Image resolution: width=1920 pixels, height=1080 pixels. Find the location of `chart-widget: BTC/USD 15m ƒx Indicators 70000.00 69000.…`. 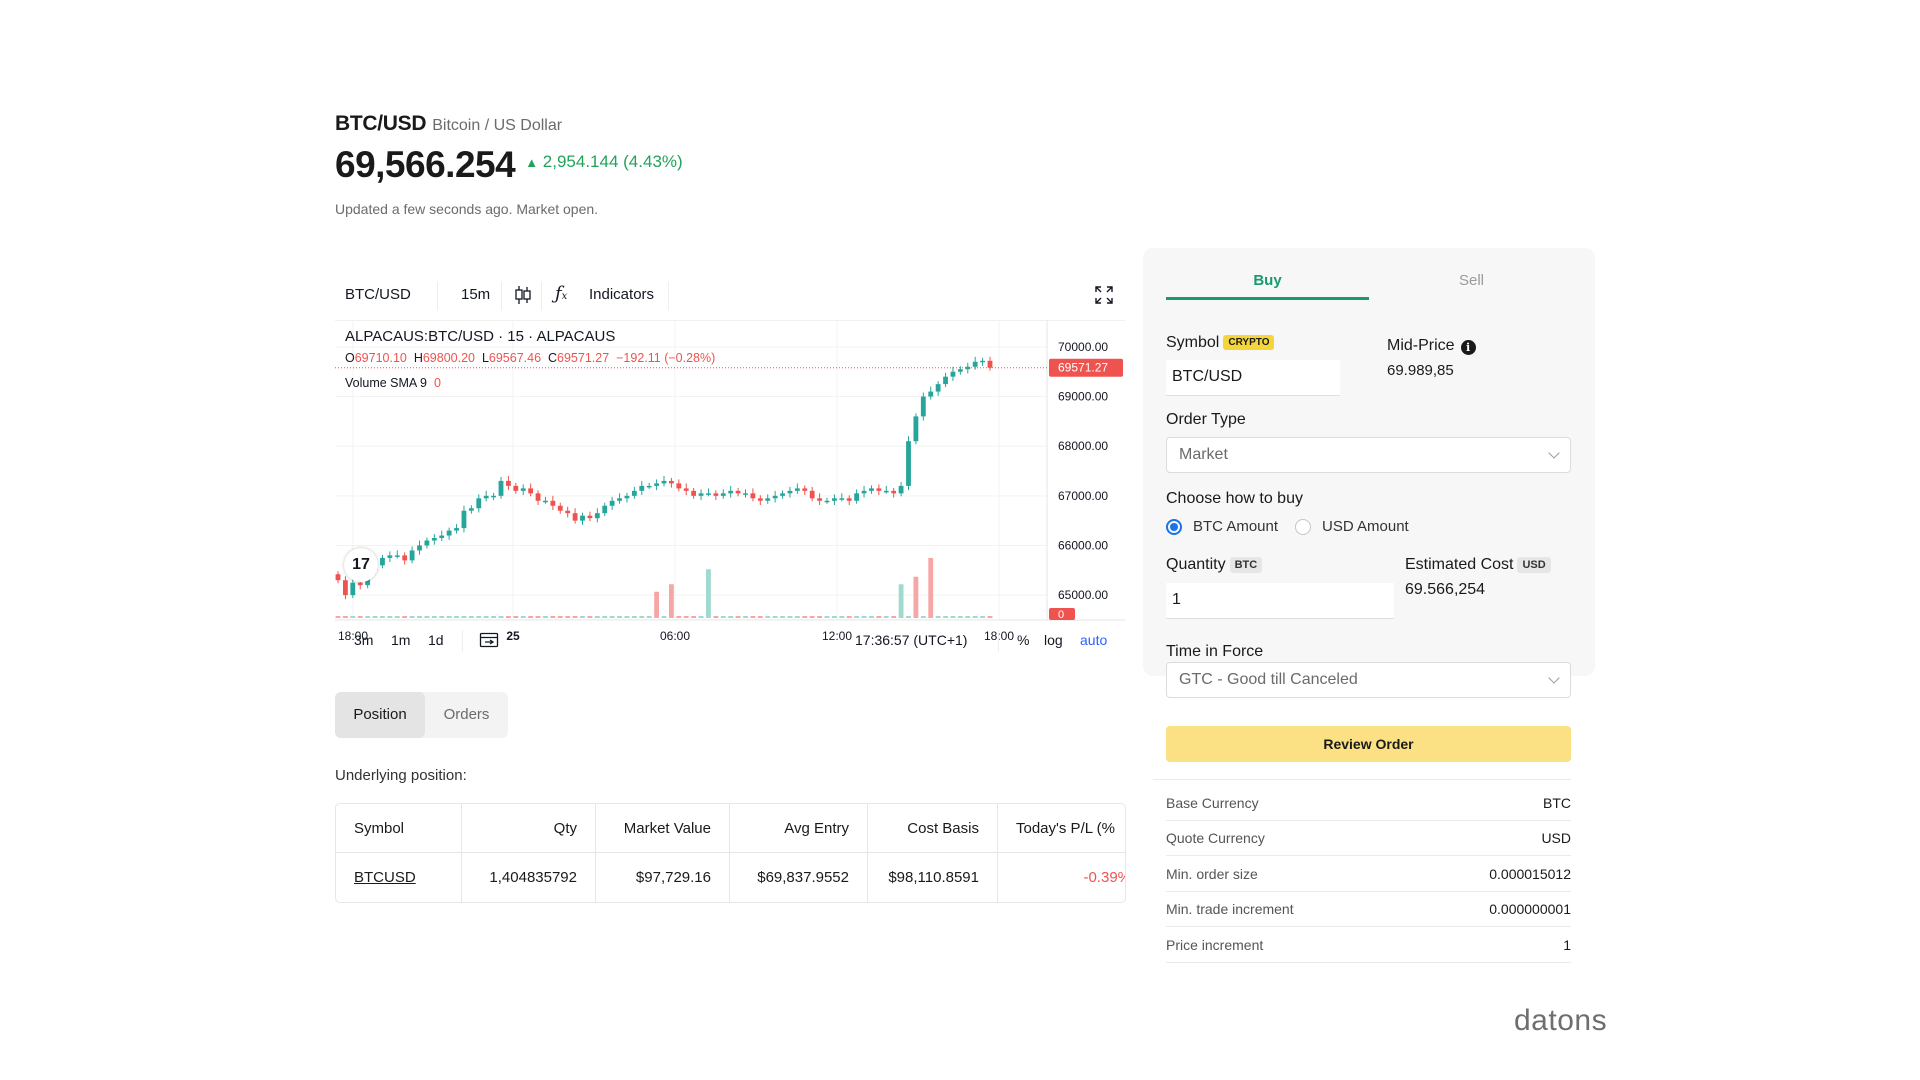

chart-widget: BTC/USD 15m ƒx Indicators 70000.00 69000.… is located at coordinates (730, 464).